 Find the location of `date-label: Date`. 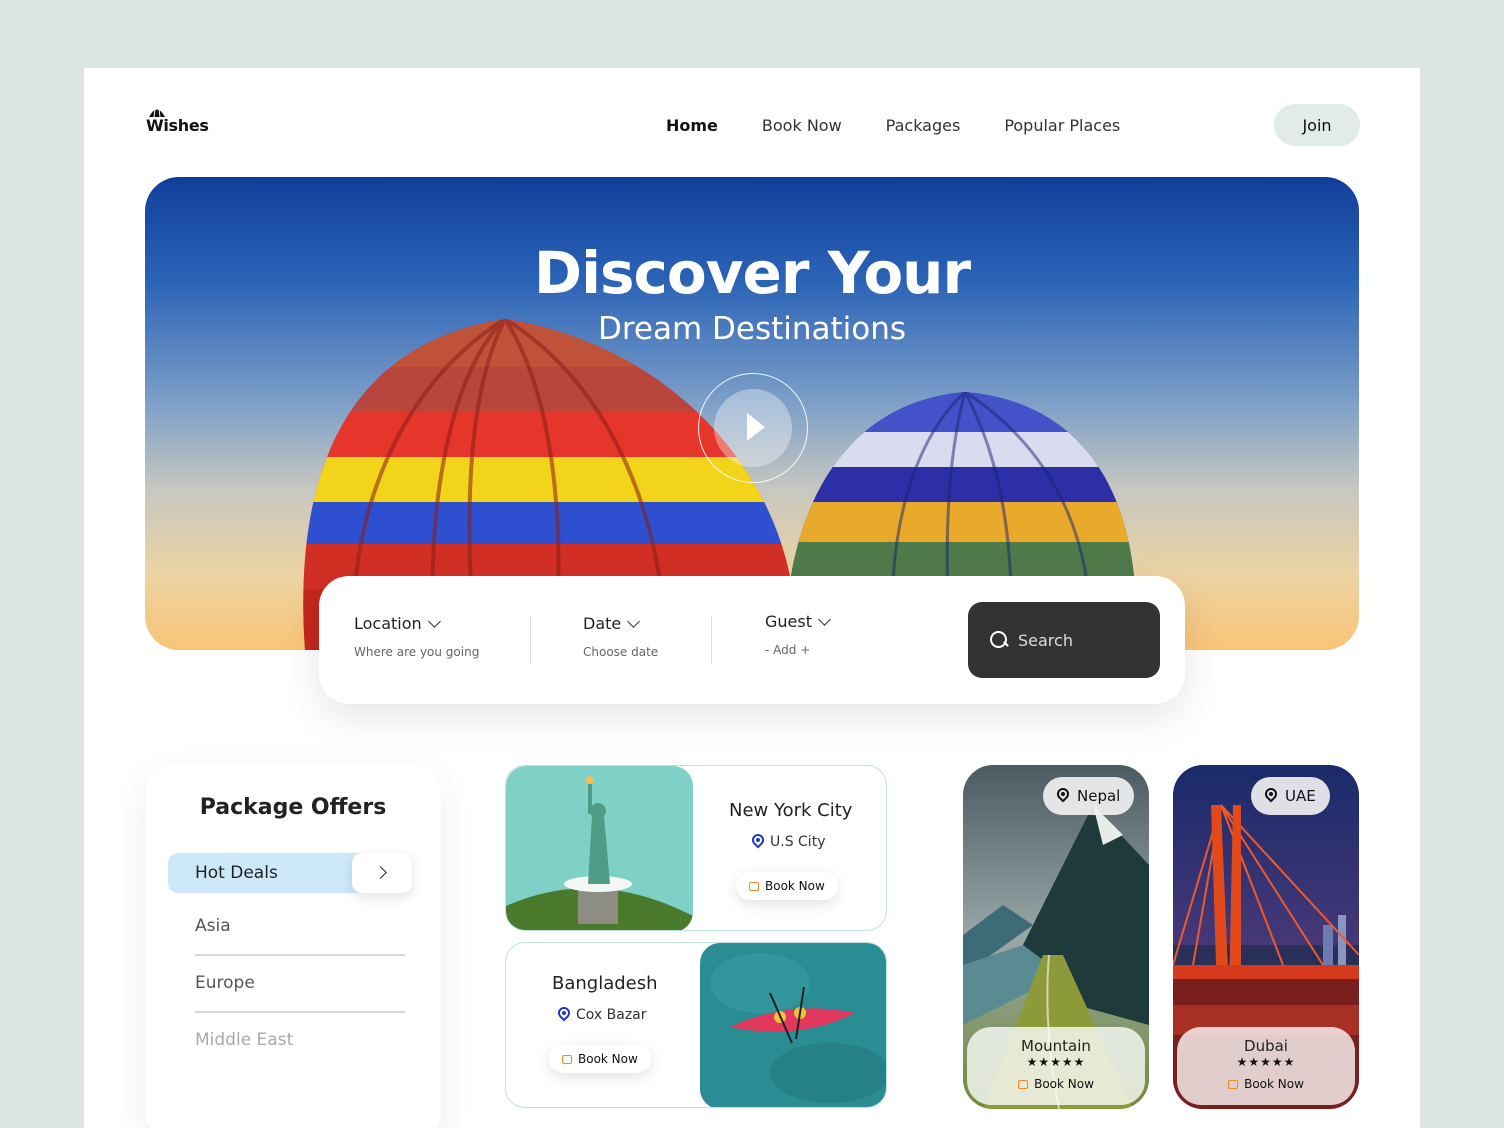

date-label: Date is located at coordinates (602, 623).